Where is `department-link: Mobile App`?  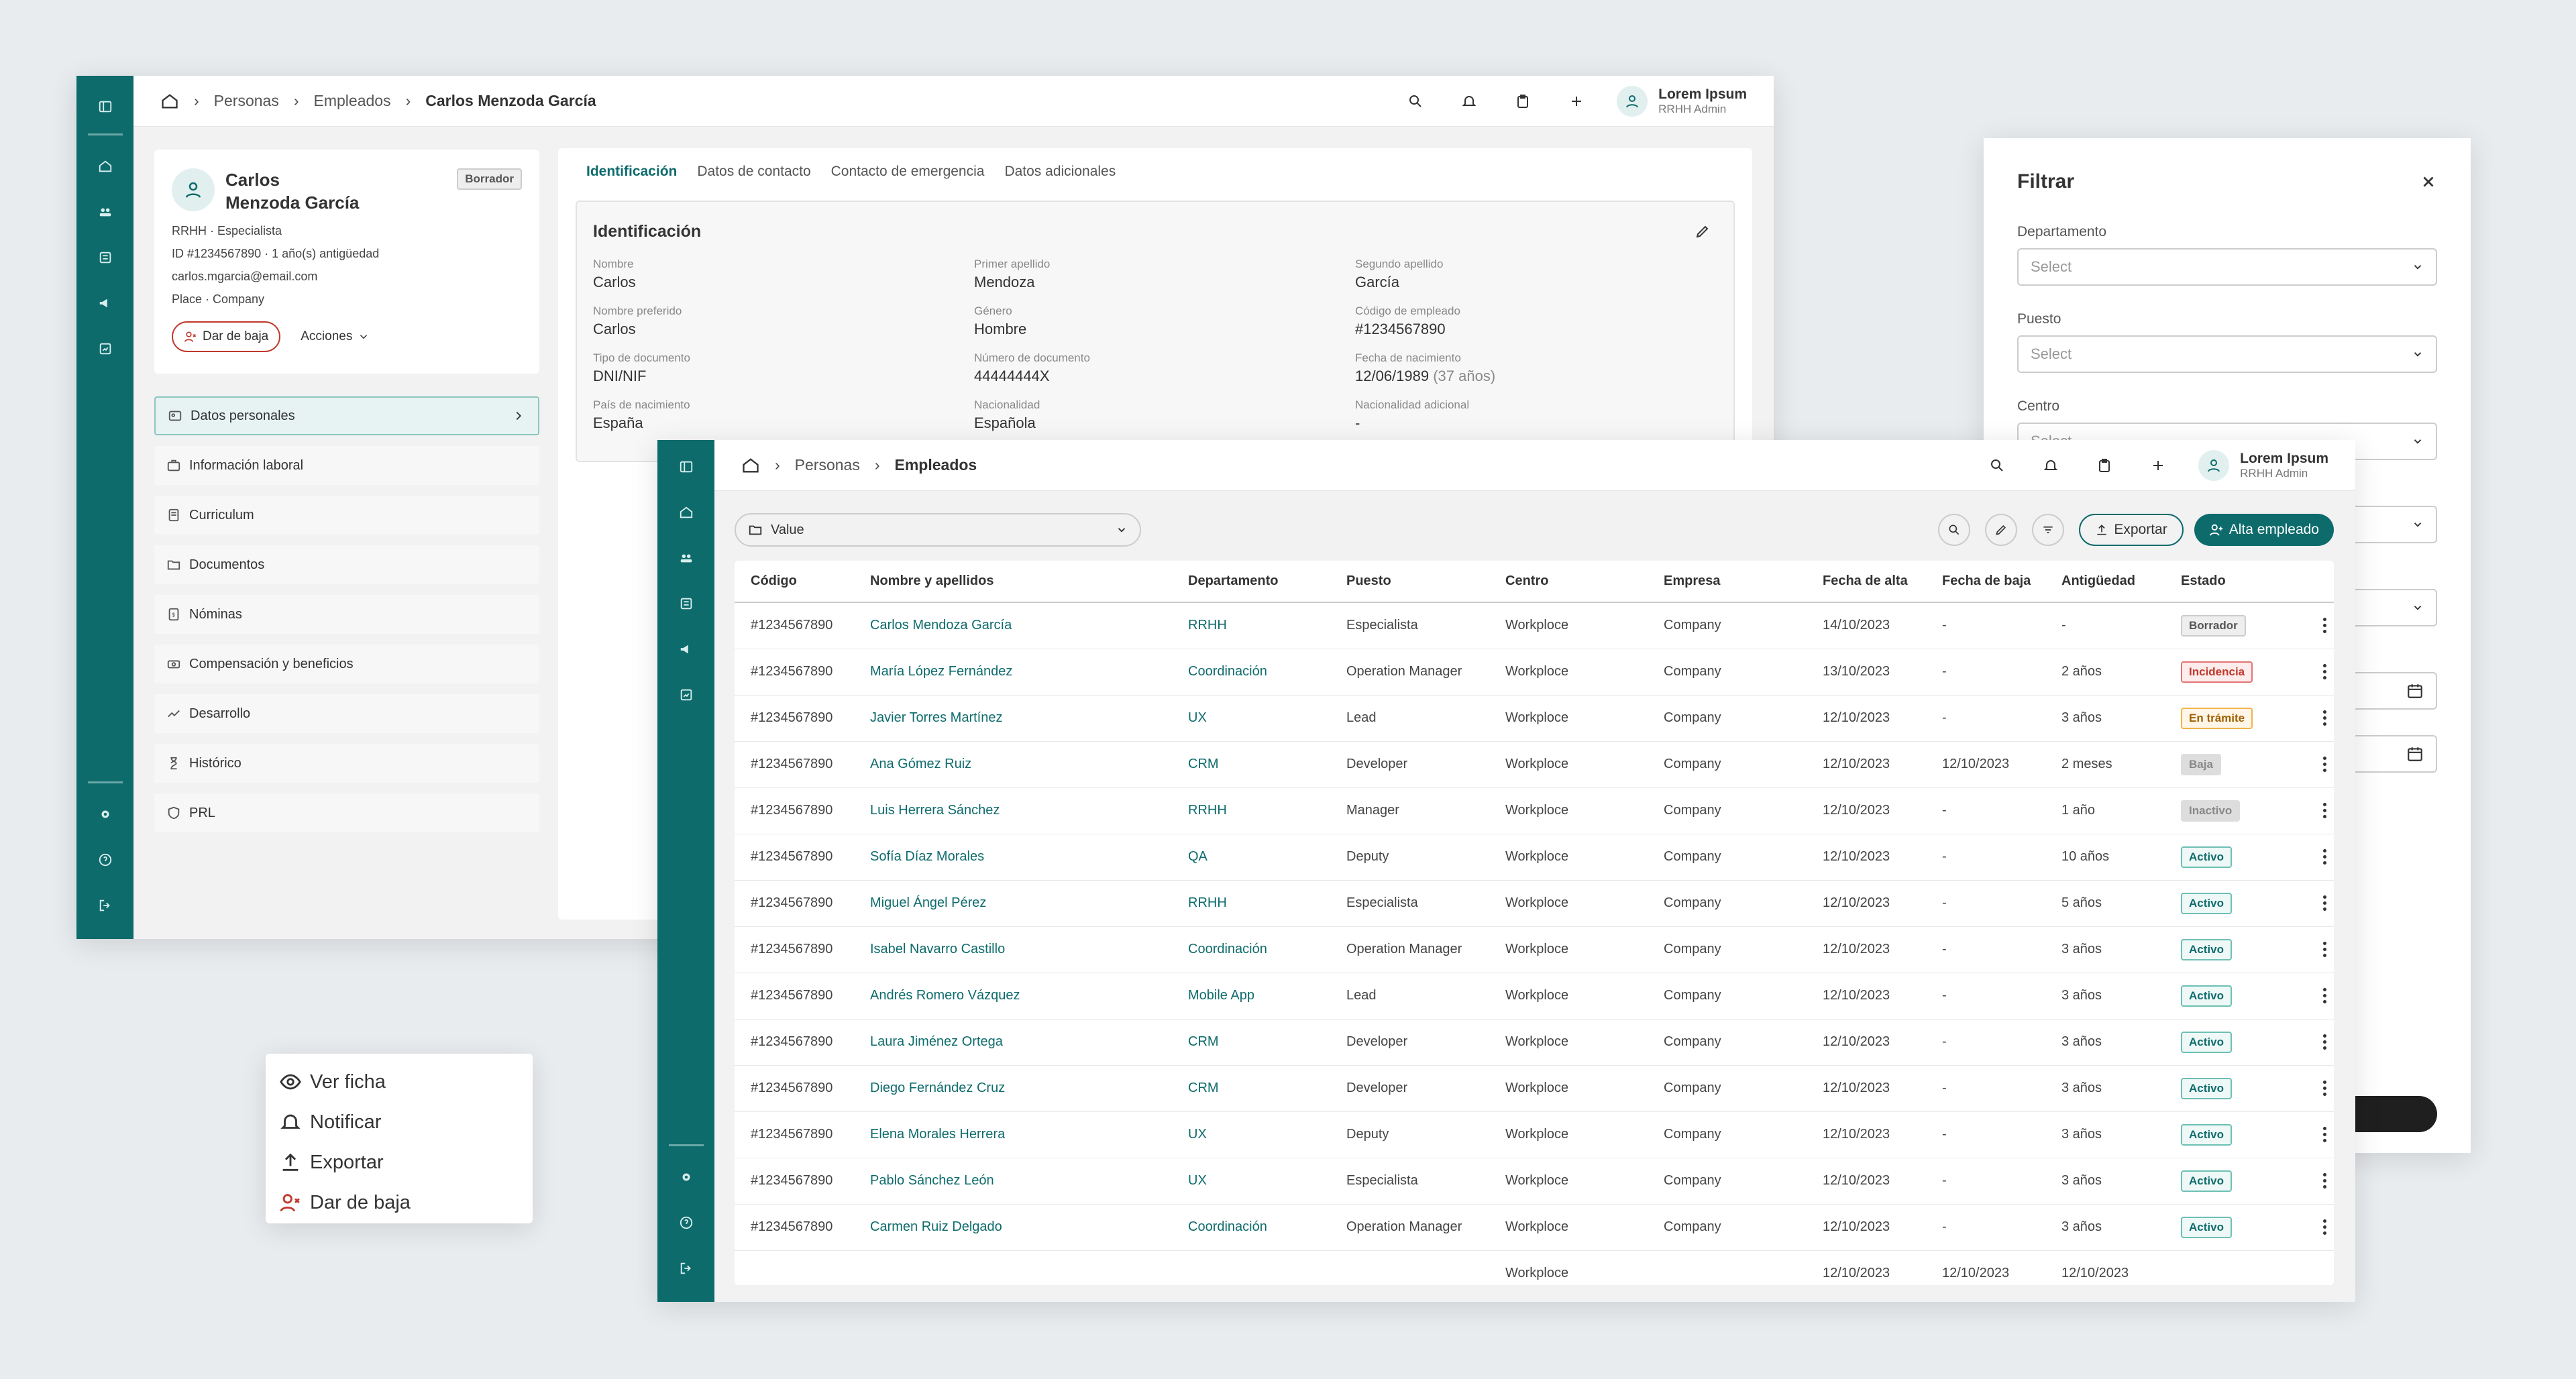 department-link: Mobile App is located at coordinates (1251, 996).